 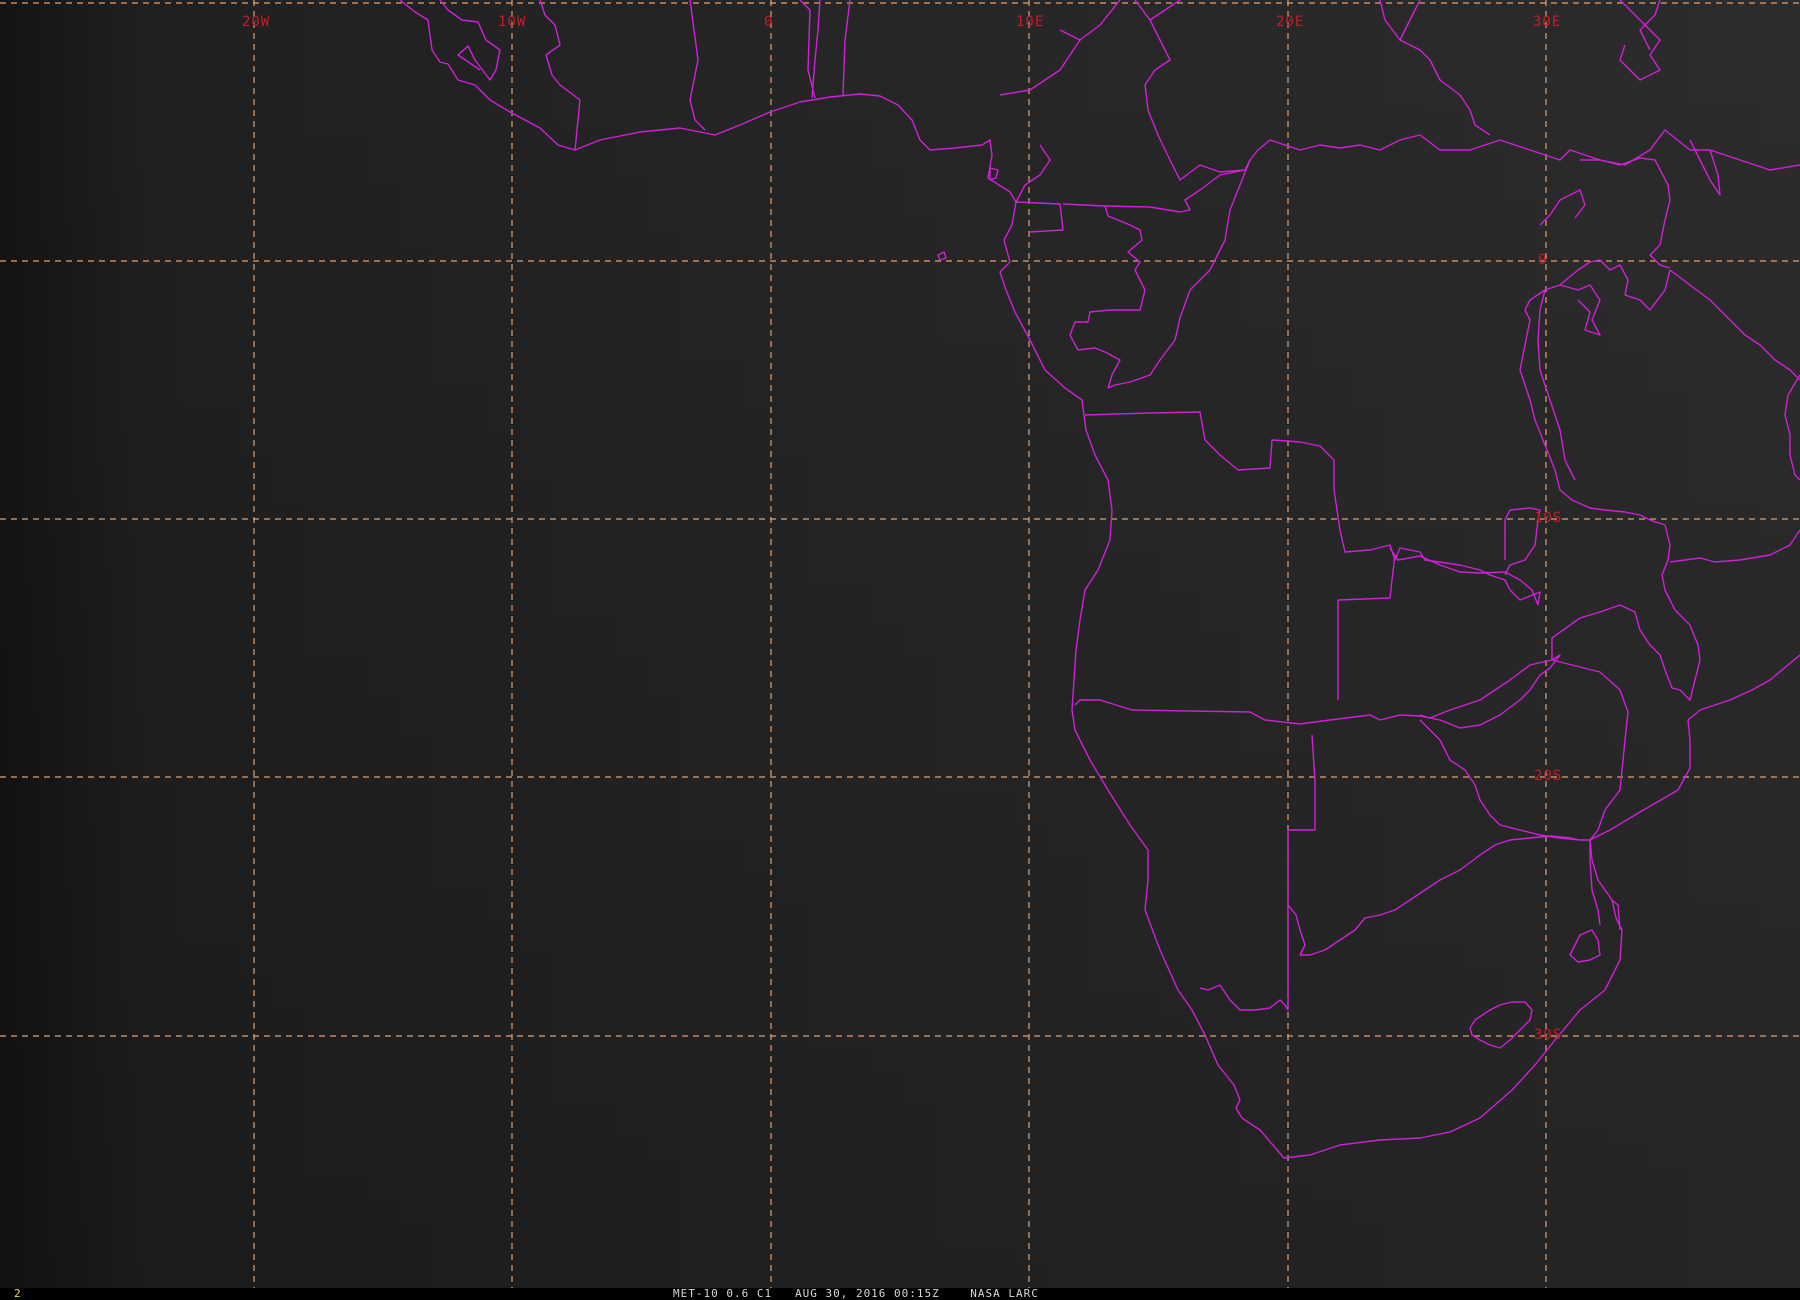 What do you see at coordinates (18, 1293) in the screenshot?
I see `frame-number: 2` at bounding box center [18, 1293].